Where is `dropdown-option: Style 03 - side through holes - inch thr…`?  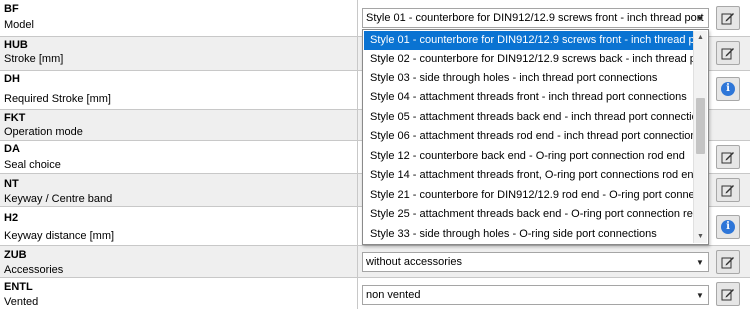
dropdown-option: Style 03 - side through holes - inch thr… is located at coordinates (529, 78).